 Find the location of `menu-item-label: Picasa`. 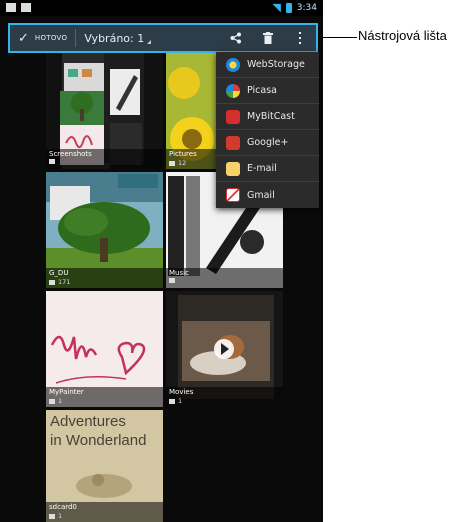

menu-item-label: Picasa is located at coordinates (262, 90).